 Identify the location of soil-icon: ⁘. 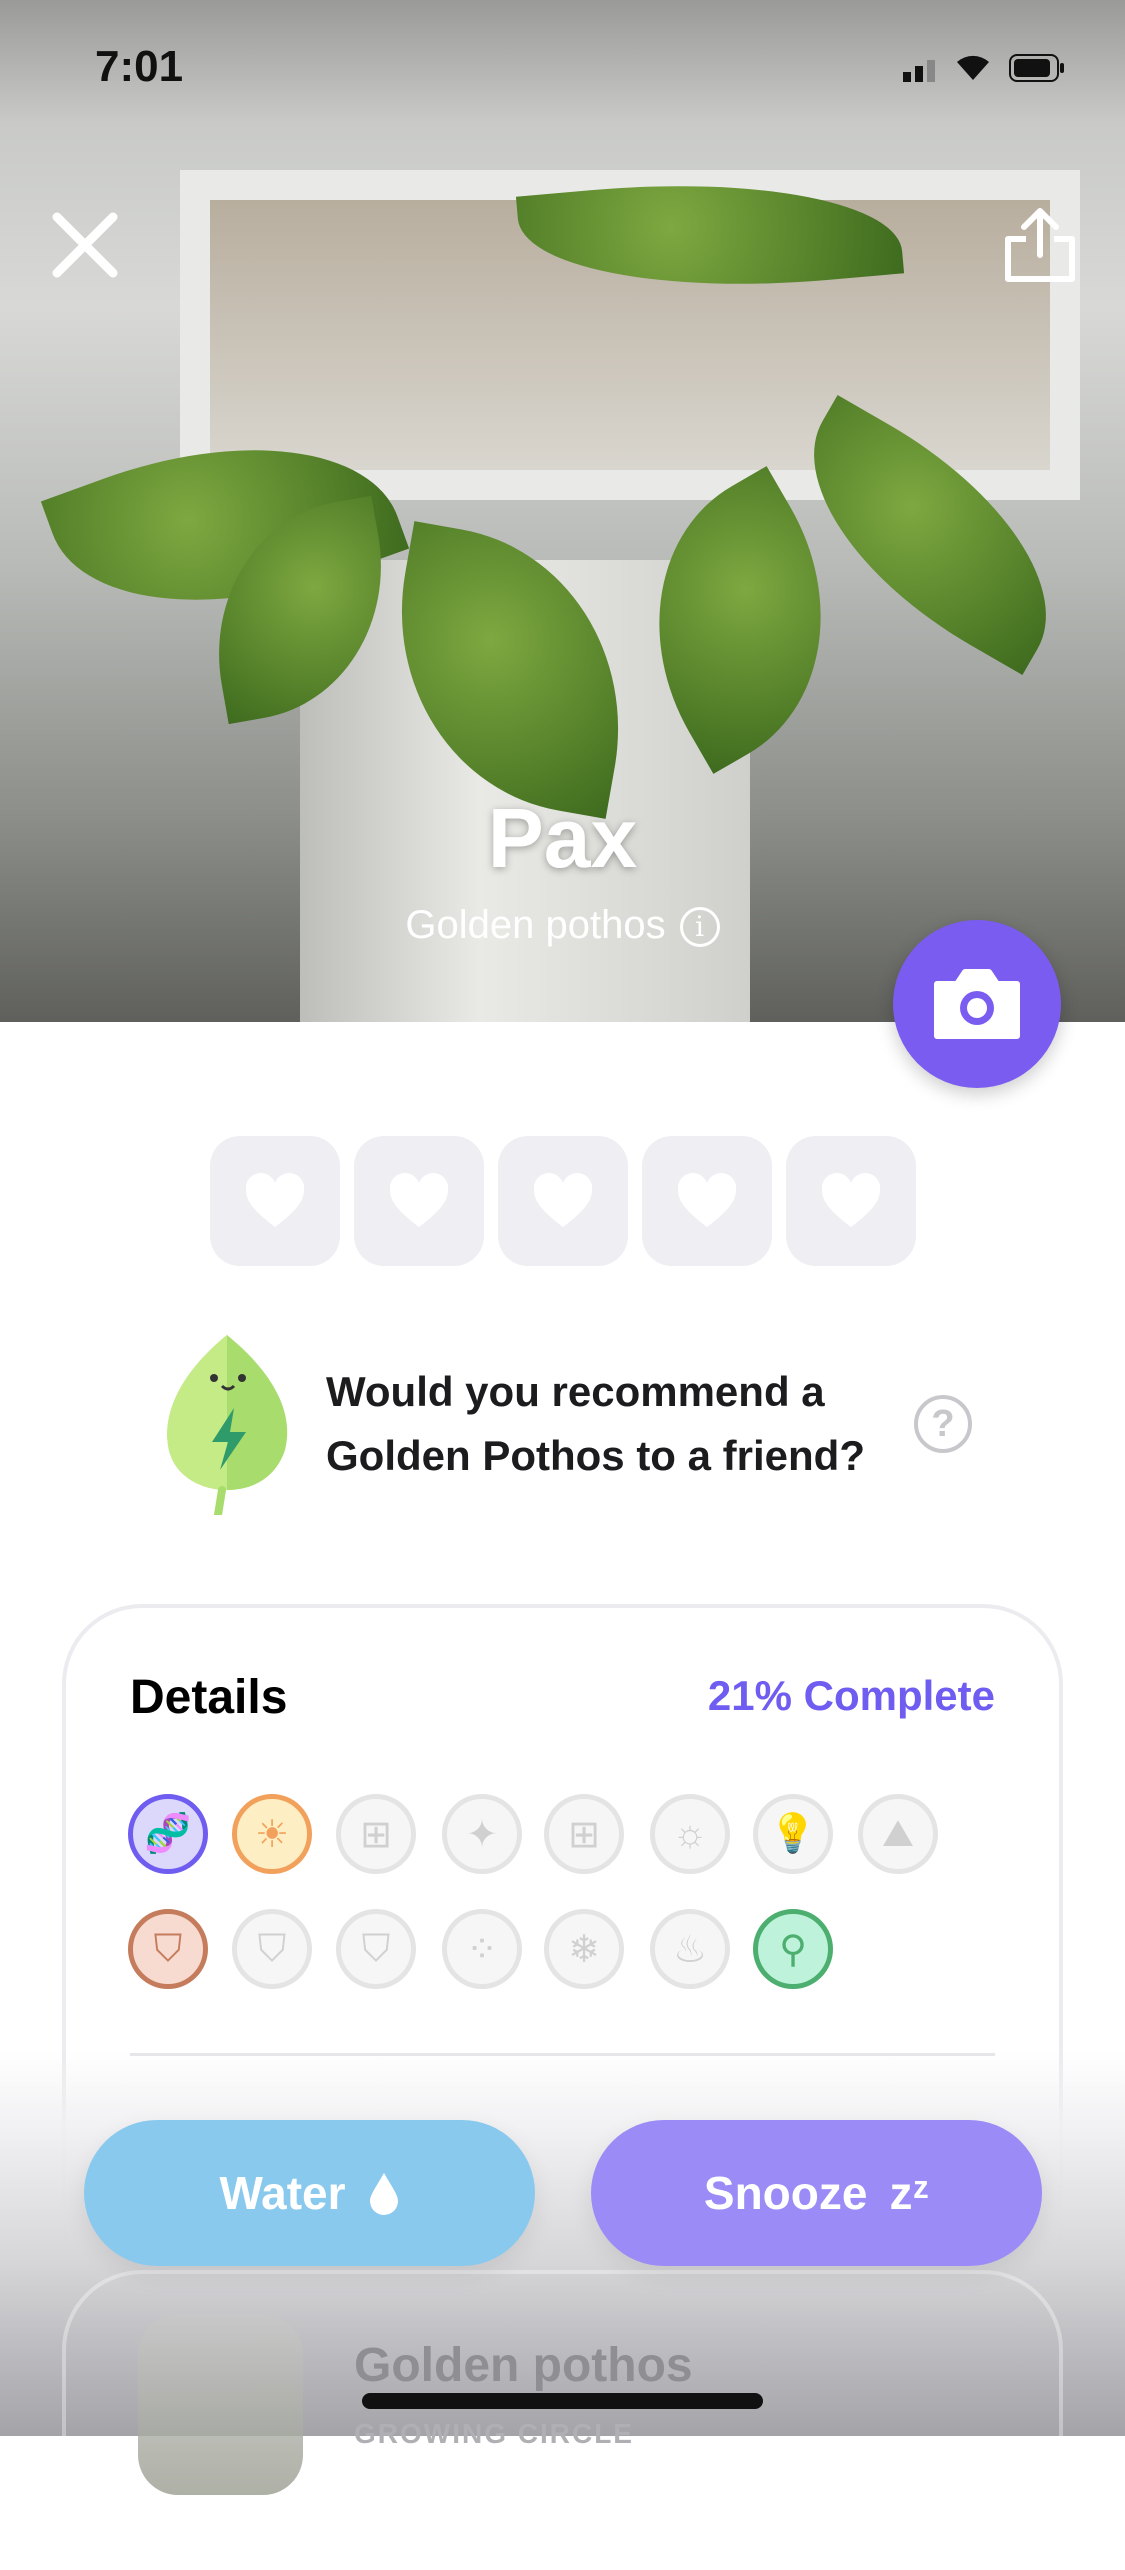
(482, 1949).